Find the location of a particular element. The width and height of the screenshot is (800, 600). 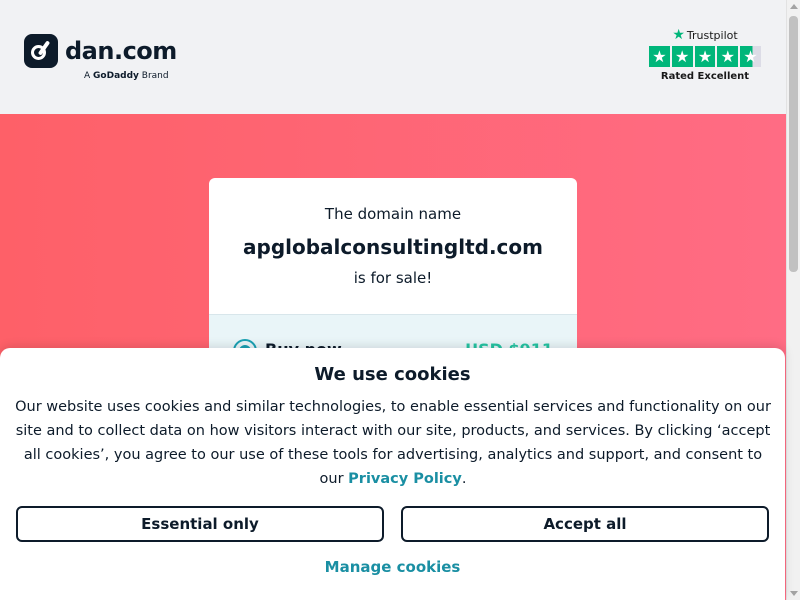

trustpilot-name: Trustpilot is located at coordinates (712, 35).